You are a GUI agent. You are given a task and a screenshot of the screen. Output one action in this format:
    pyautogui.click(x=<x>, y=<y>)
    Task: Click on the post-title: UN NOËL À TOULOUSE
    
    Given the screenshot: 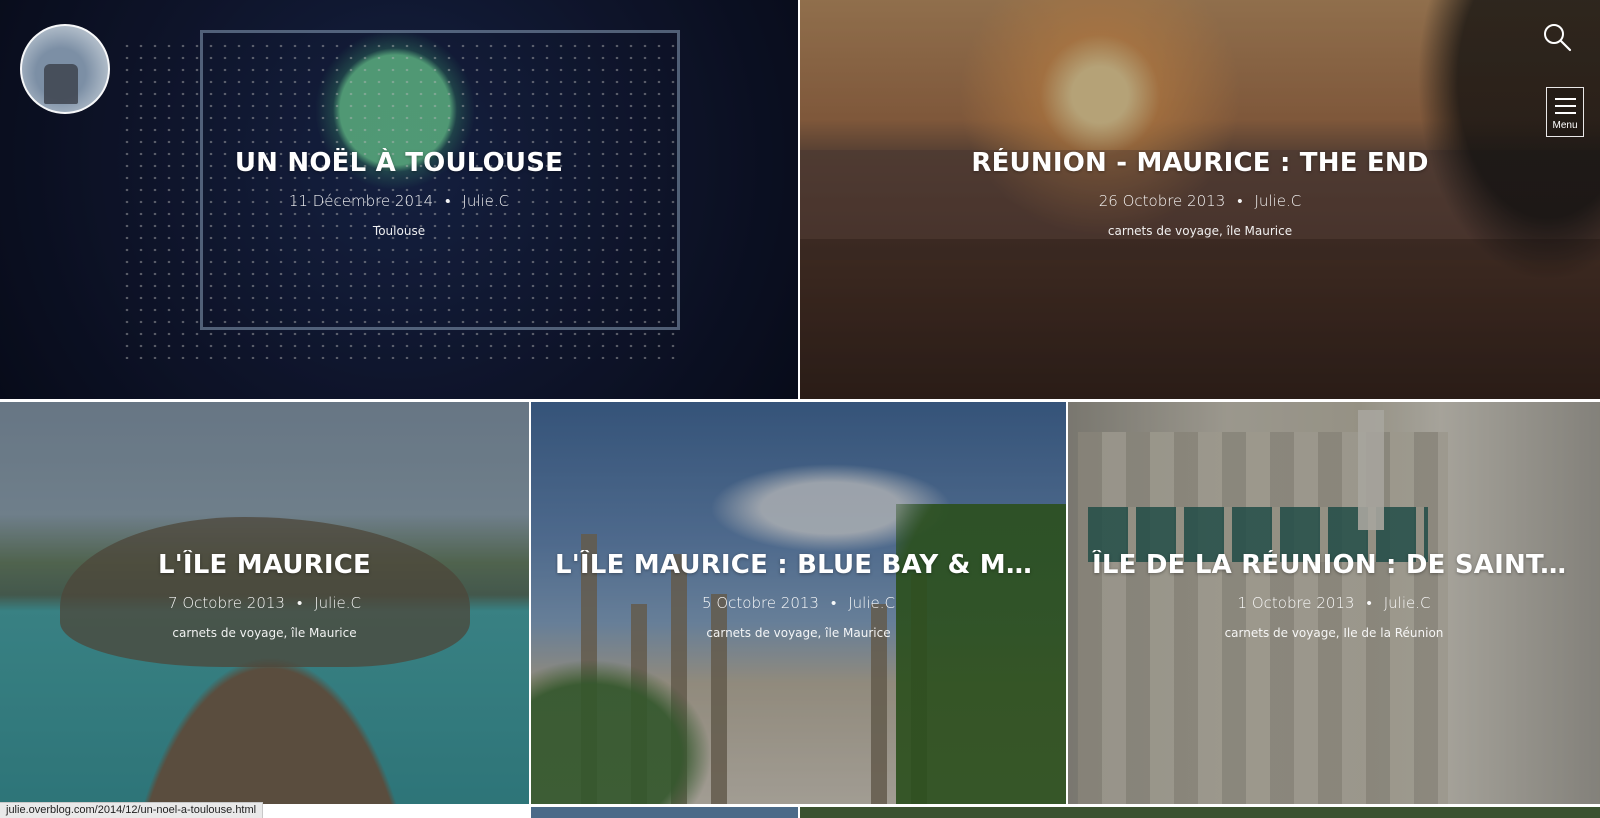 What is the action you would take?
    pyautogui.click(x=399, y=163)
    